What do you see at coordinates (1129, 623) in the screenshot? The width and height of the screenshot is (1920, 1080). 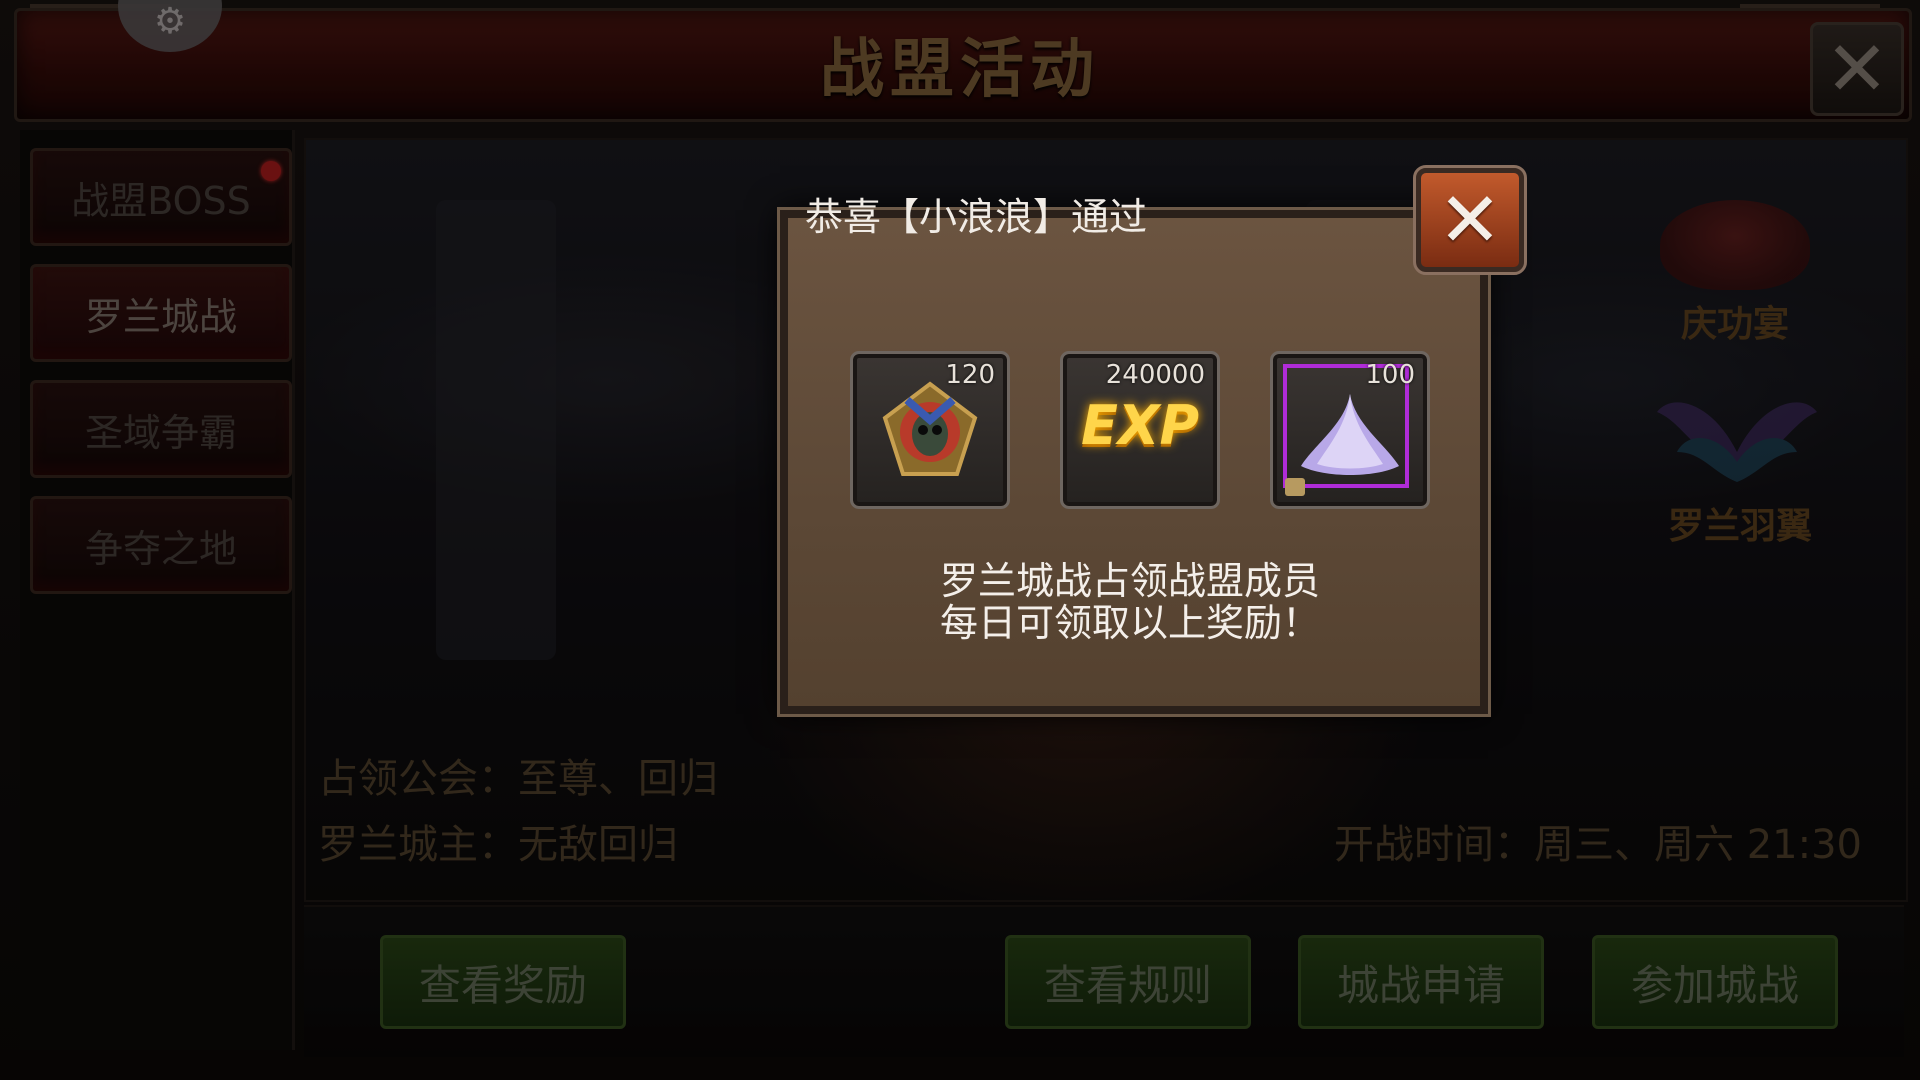 I see `description-line: 每日可领取以上奖励！` at bounding box center [1129, 623].